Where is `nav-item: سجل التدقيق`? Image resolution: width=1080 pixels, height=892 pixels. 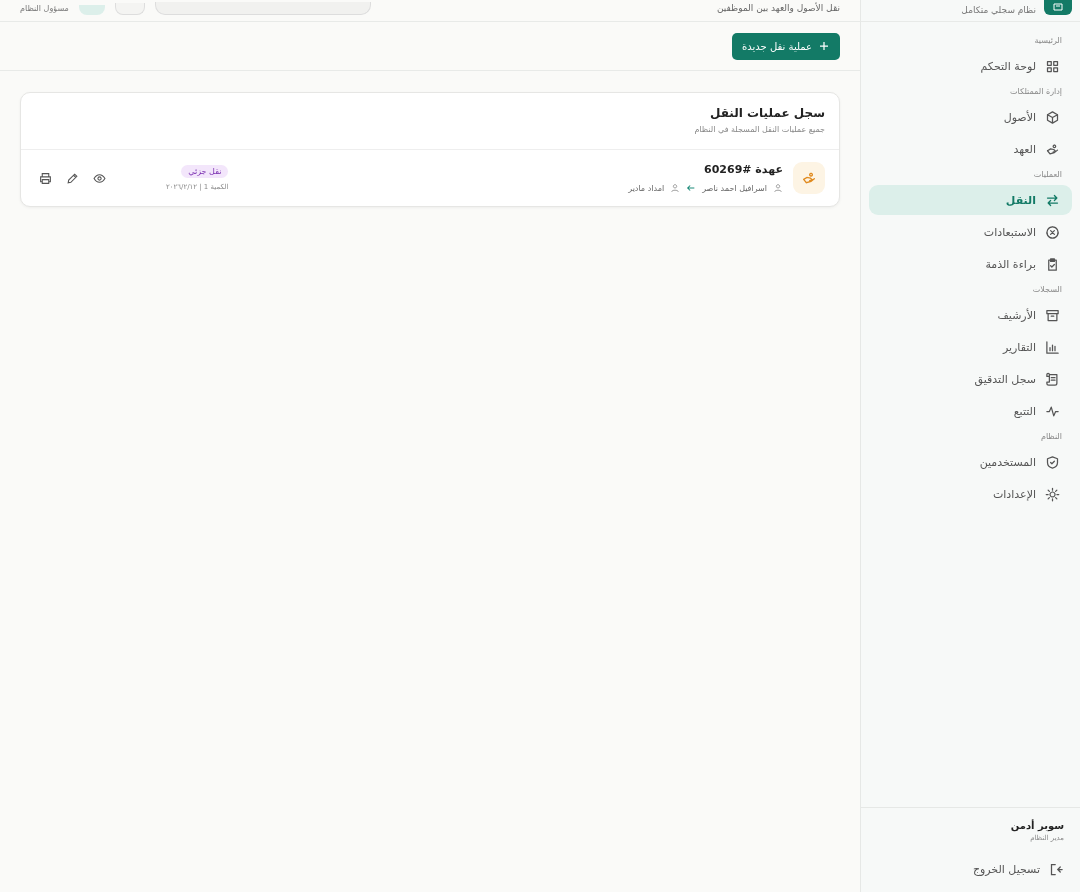
nav-item: سجل التدقيق is located at coordinates (970, 379).